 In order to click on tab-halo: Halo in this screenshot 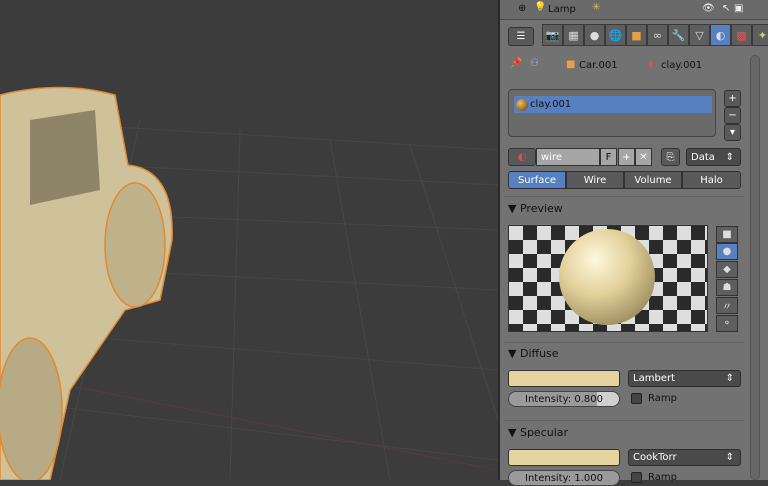, I will do `click(711, 180)`.